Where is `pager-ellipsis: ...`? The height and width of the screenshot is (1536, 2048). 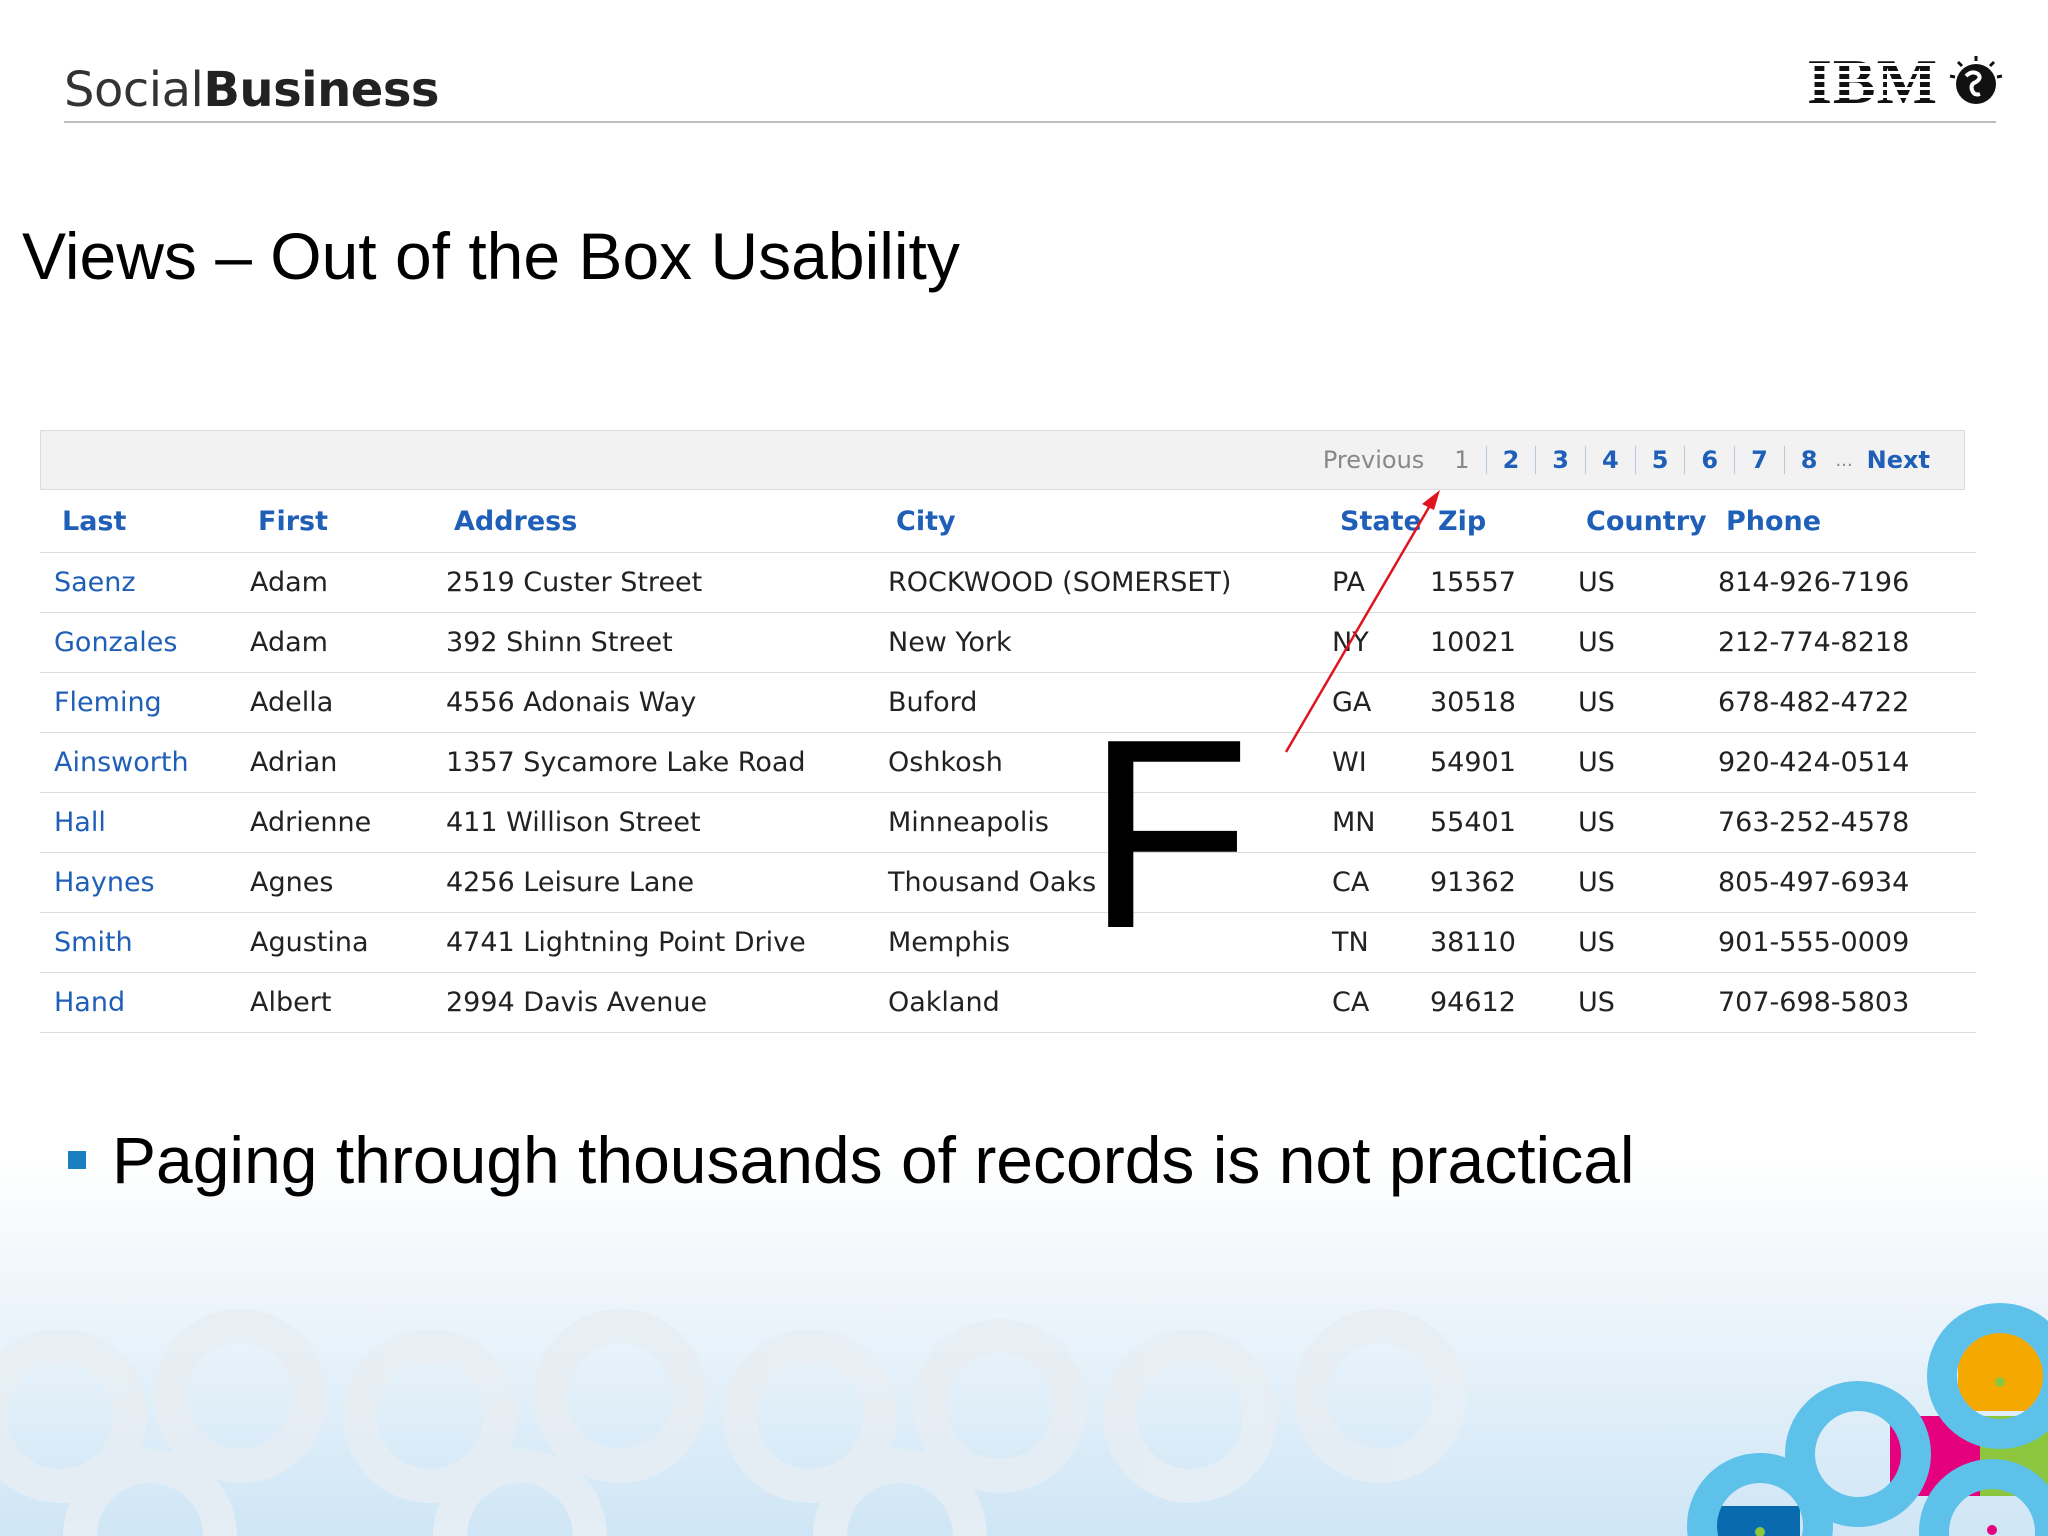 pager-ellipsis: ... is located at coordinates (1844, 460).